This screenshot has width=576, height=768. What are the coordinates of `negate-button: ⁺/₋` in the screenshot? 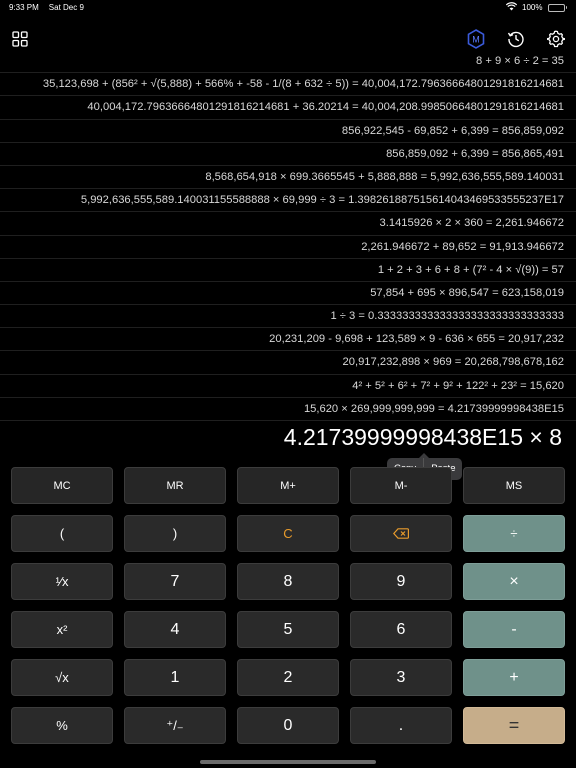 It's located at (175, 725).